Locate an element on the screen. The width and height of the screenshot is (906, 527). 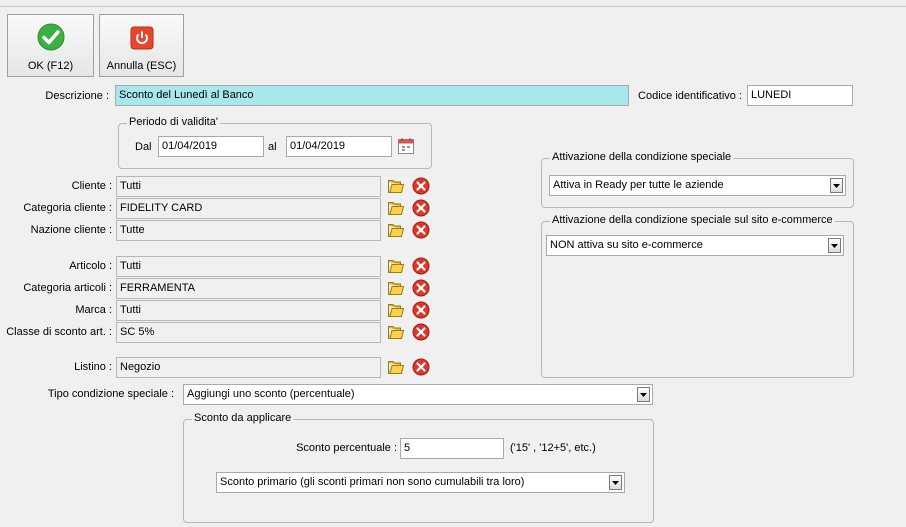
nazione-cliente-clear-icon is located at coordinates (421, 230).